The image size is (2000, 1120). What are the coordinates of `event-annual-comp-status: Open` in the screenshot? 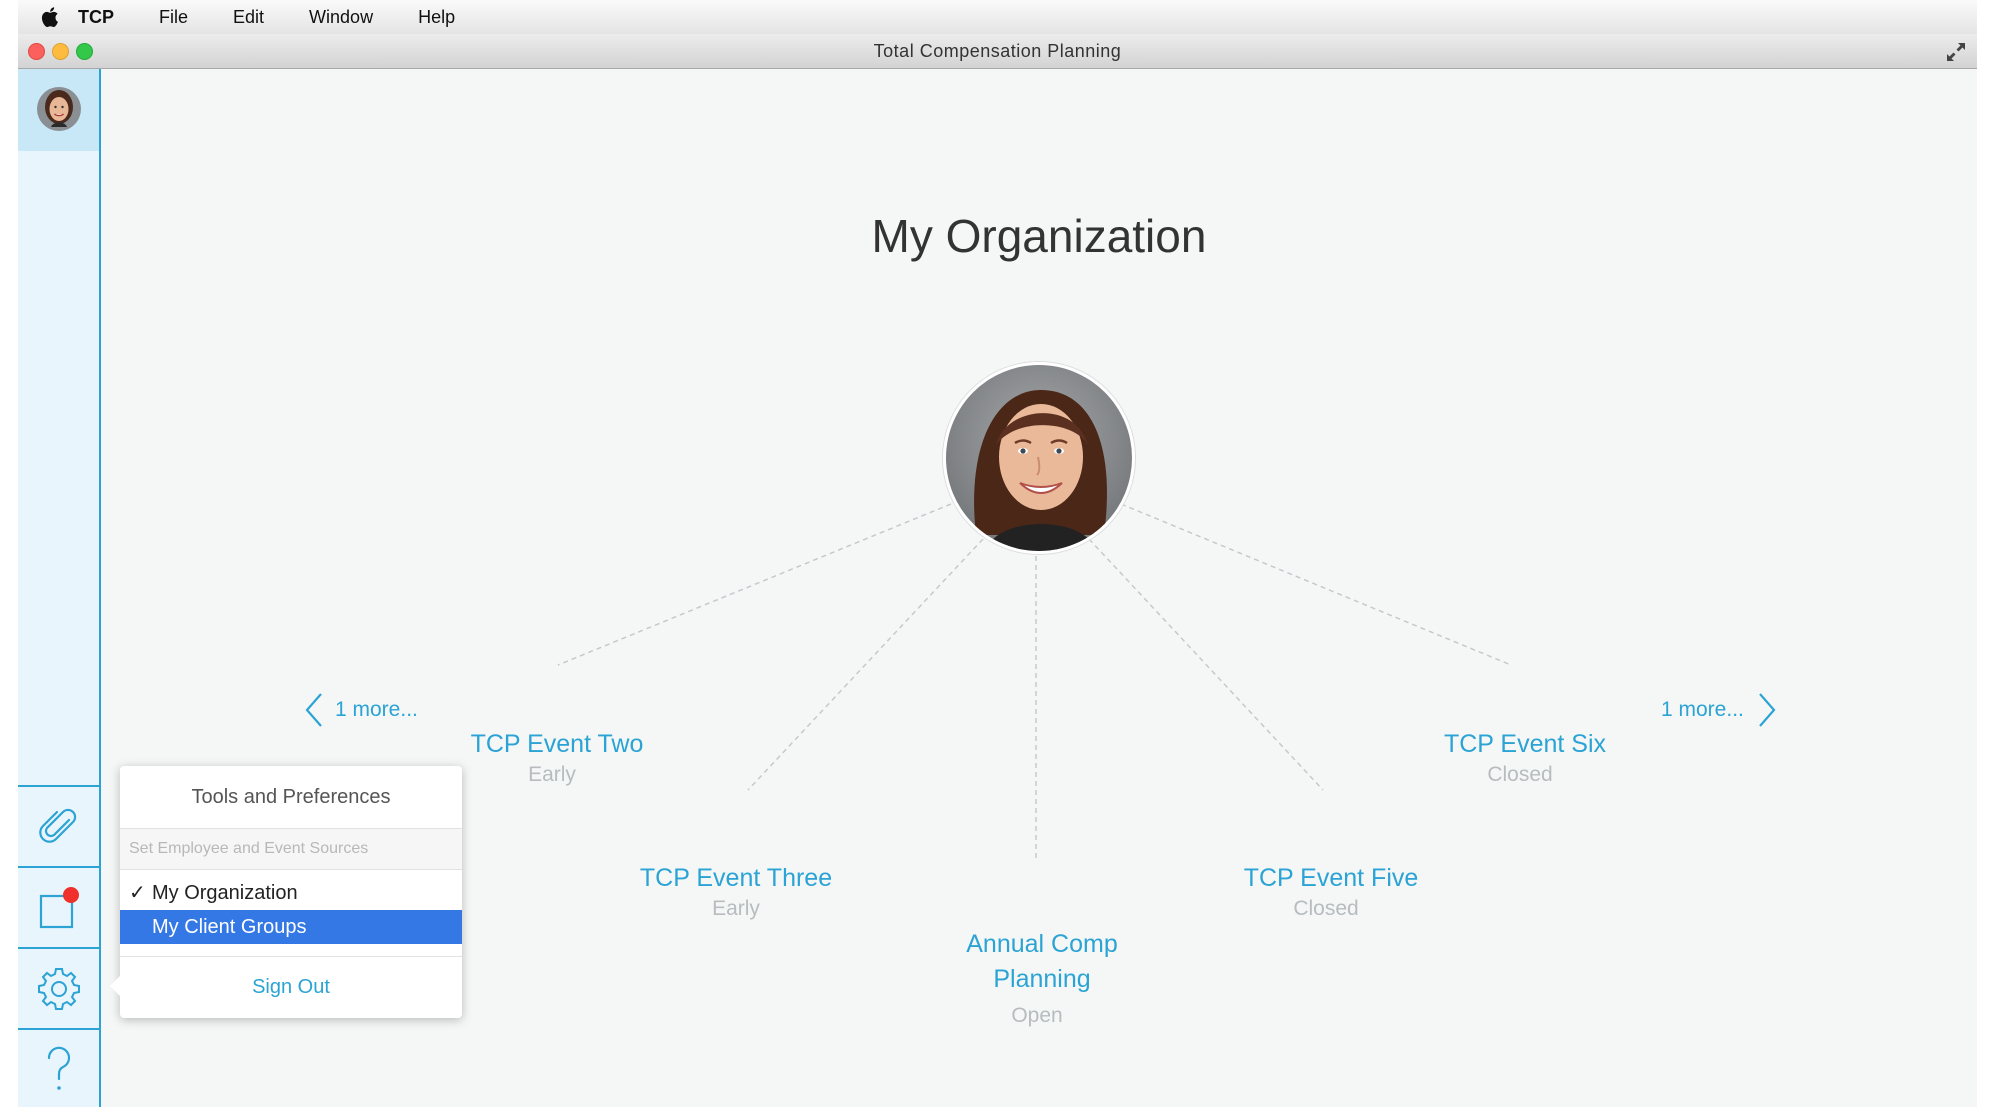 It's located at (1037, 1015).